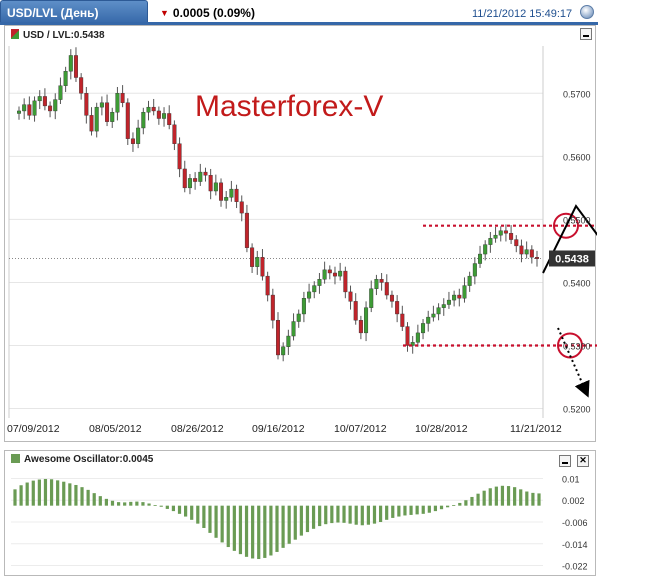  I want to click on date-tick-label: 07/09/2012, so click(33, 429).